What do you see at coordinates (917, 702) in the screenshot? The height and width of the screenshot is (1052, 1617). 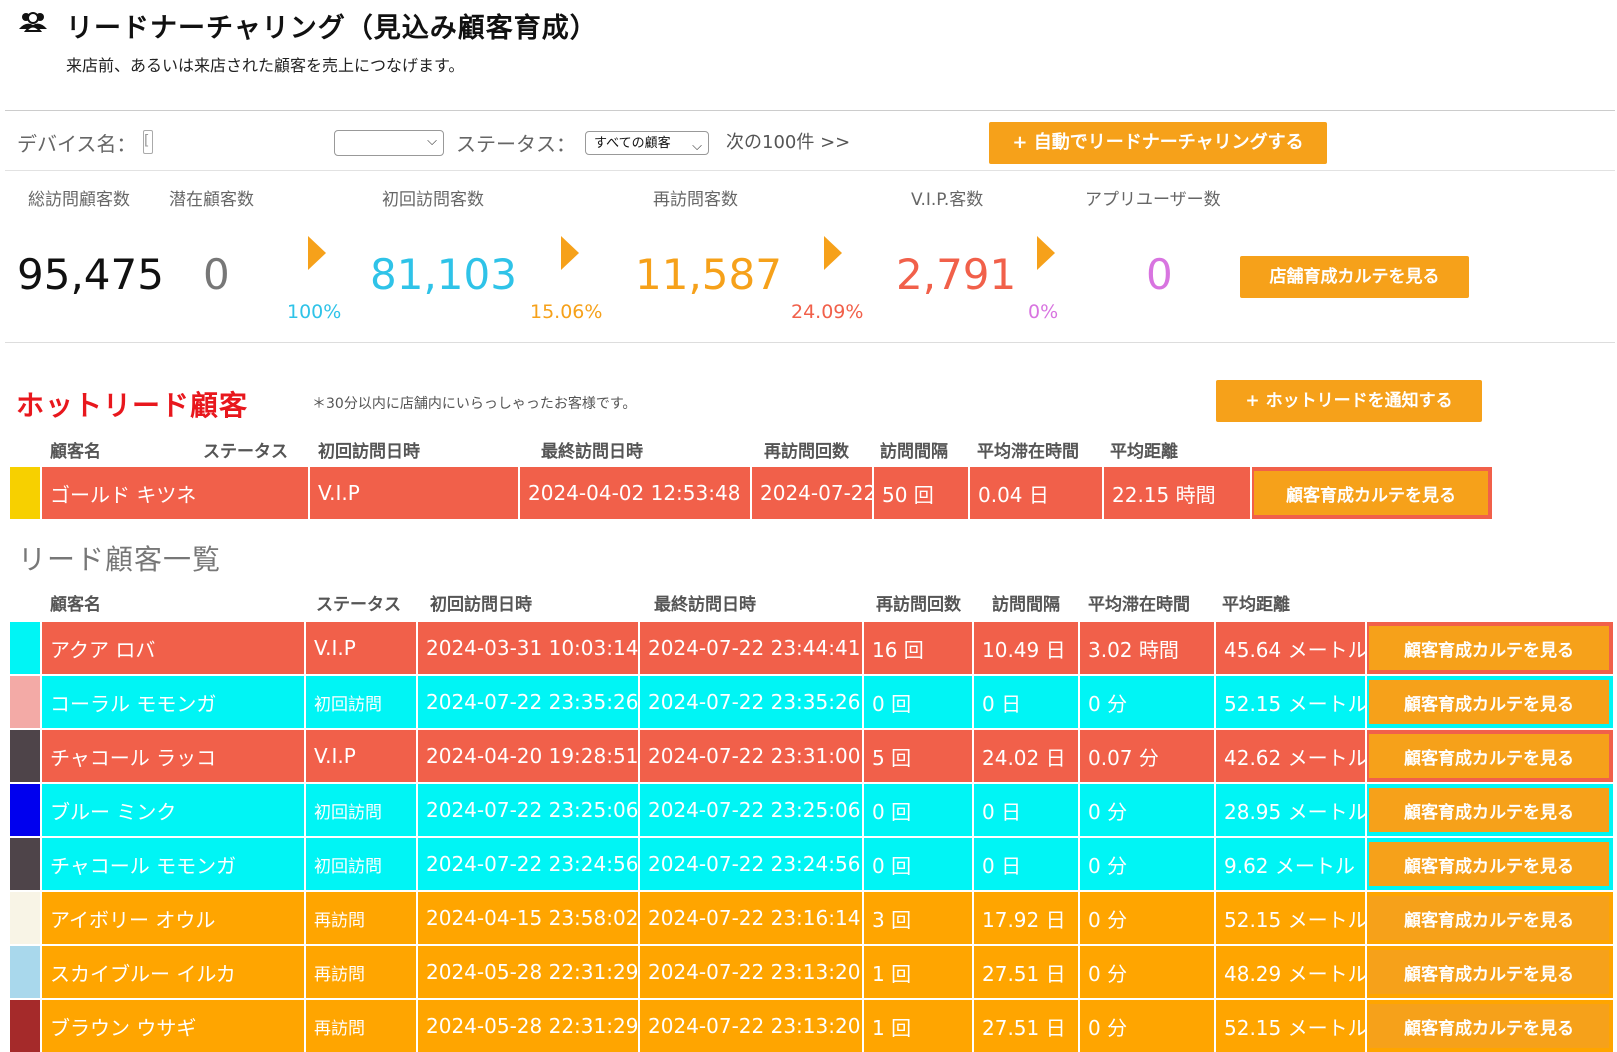 I see `cell-revisit-count: 0 回` at bounding box center [917, 702].